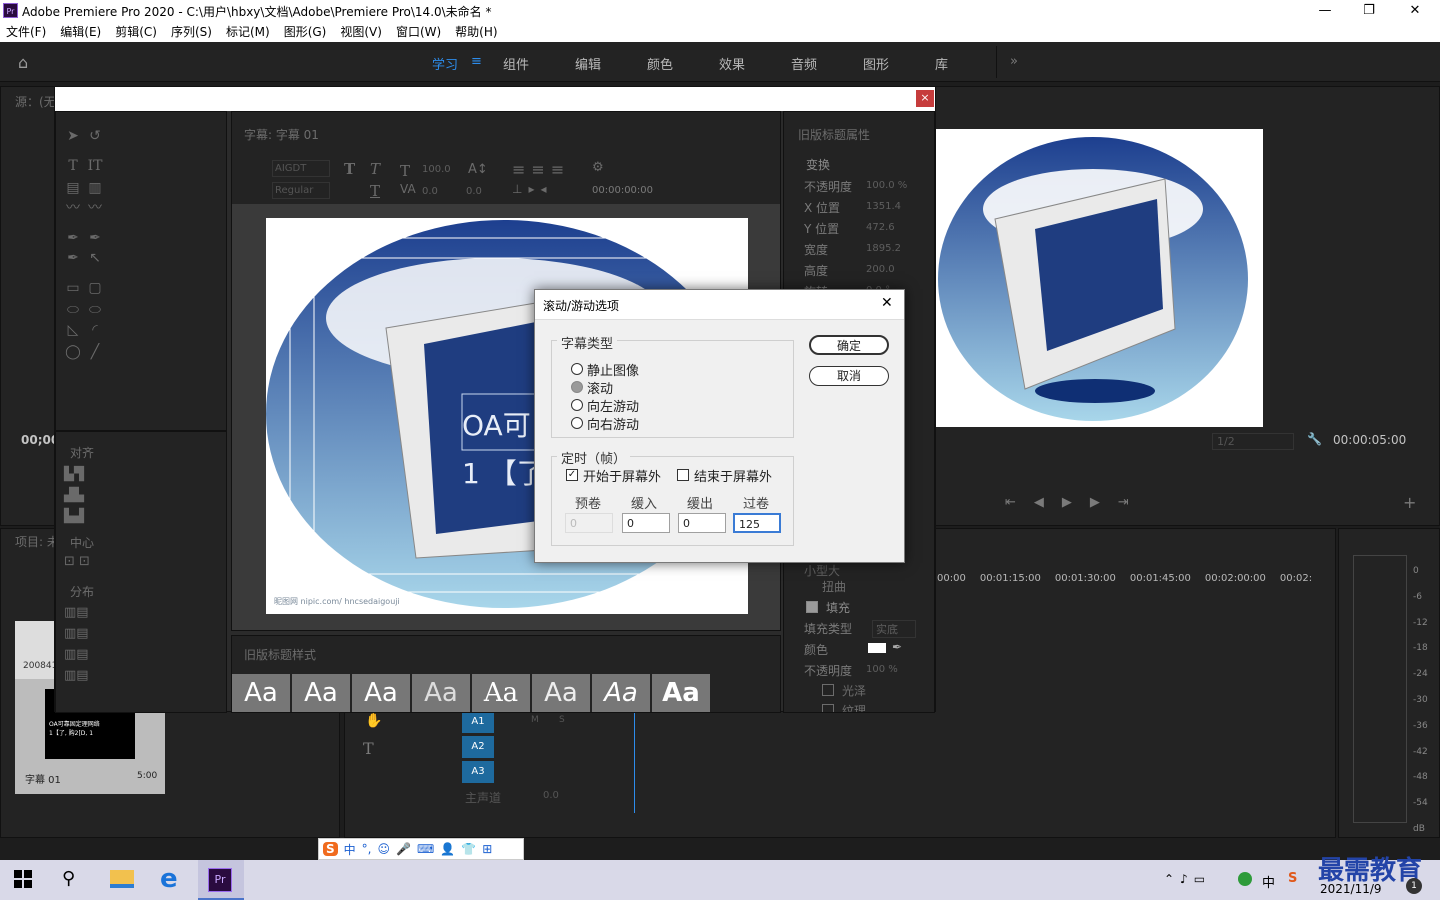  Describe the element at coordinates (73, 136) in the screenshot. I see `selection-tool-icon: ➤` at that location.